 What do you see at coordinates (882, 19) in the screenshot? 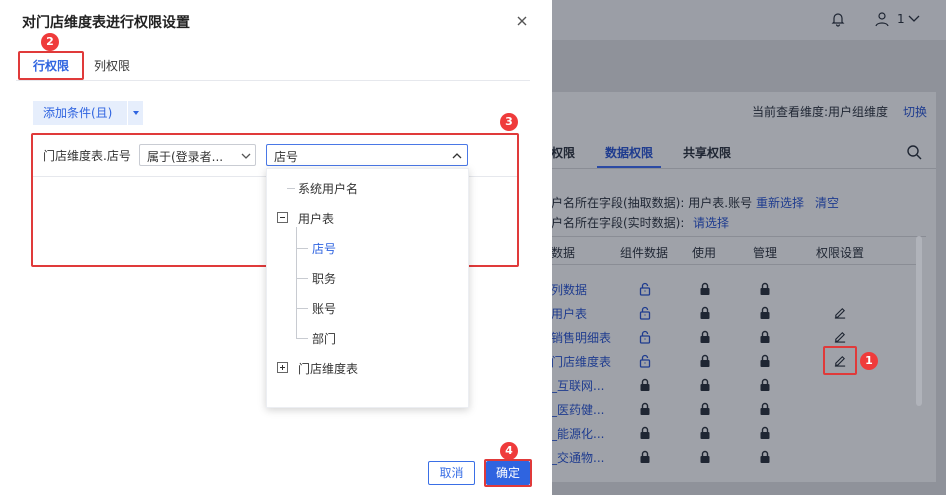
I see `user-icon` at bounding box center [882, 19].